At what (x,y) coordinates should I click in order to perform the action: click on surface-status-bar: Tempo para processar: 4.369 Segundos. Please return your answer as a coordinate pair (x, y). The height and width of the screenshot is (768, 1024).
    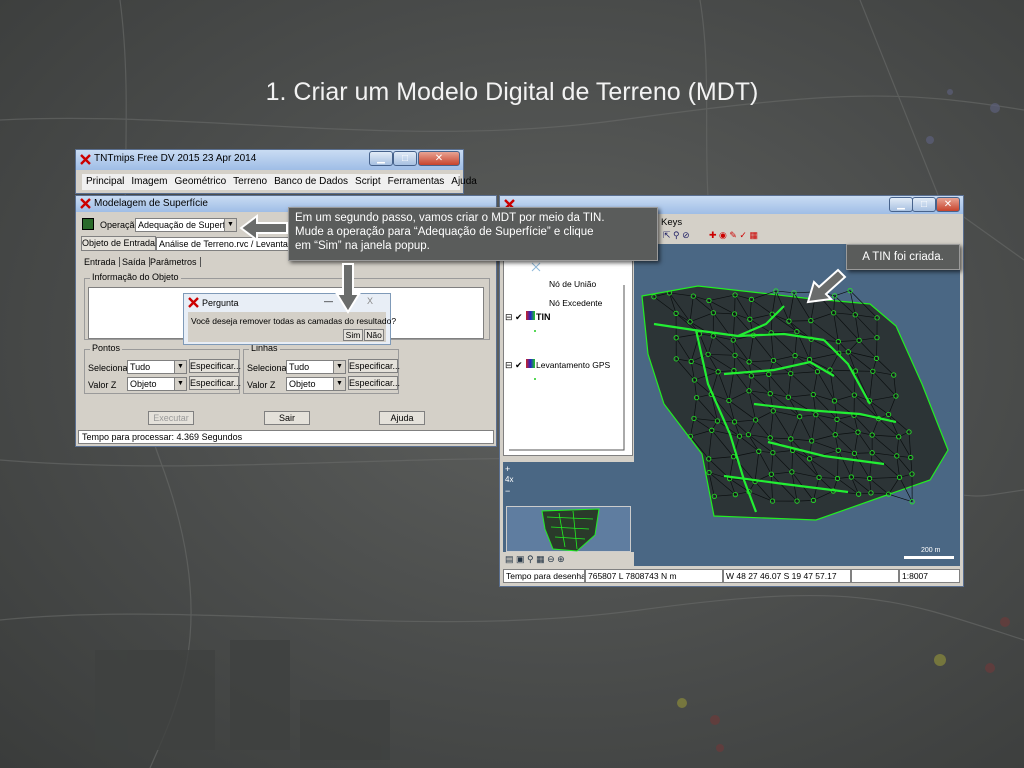
    Looking at the image, I should click on (286, 437).